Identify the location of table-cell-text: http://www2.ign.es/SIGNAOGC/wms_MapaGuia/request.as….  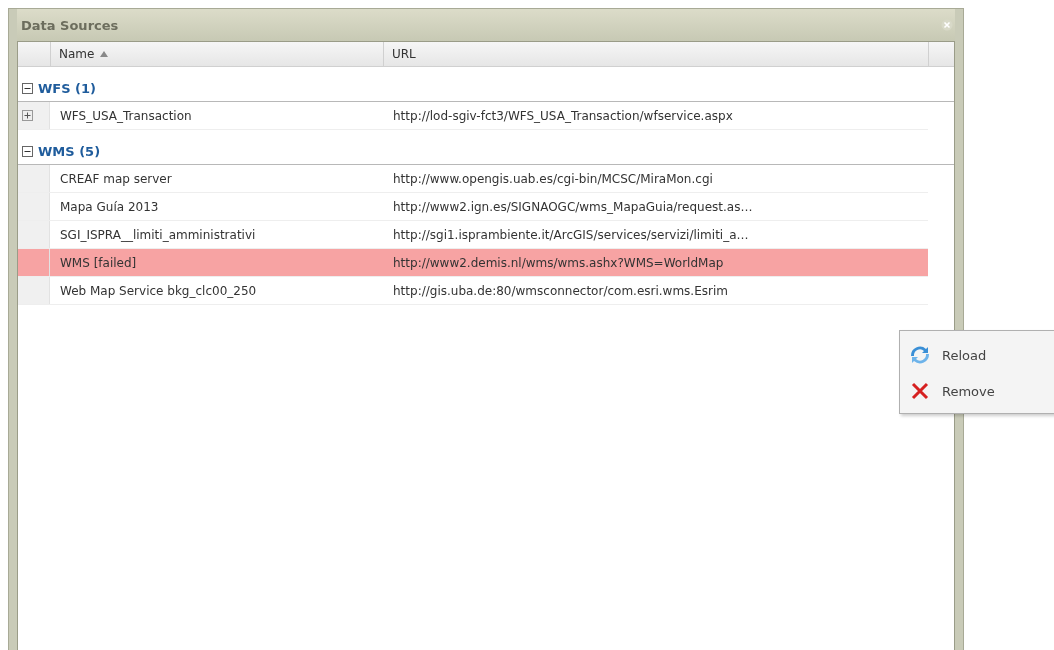
(573, 206).